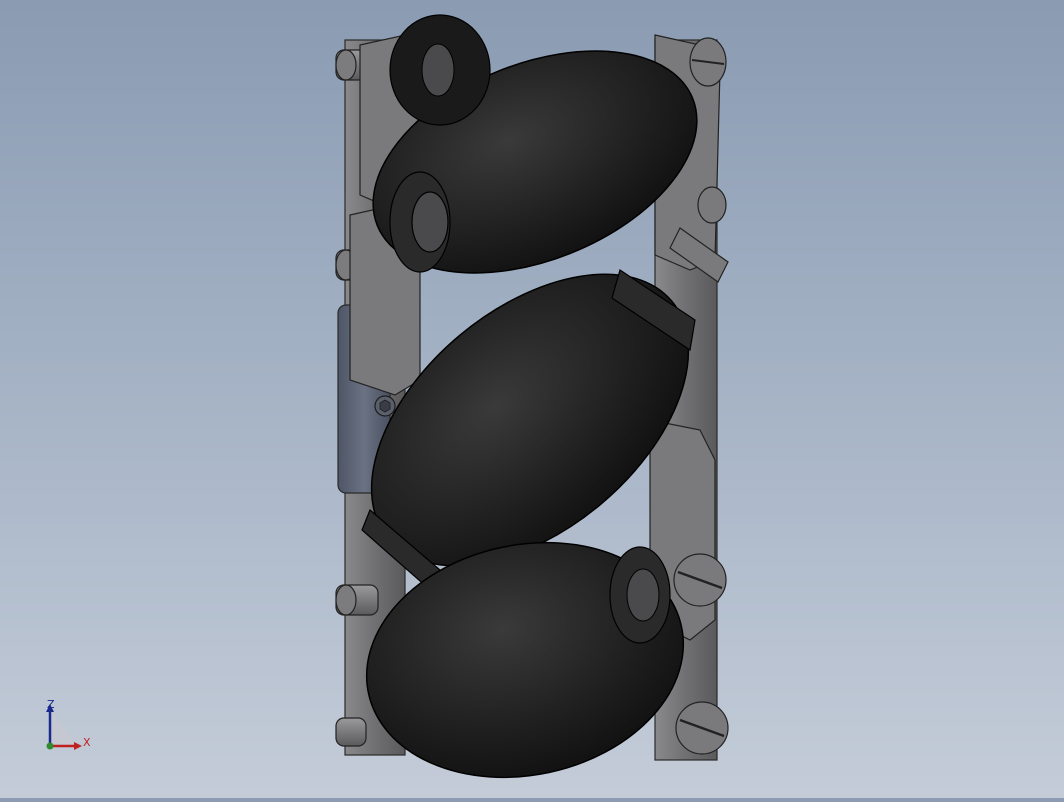 This screenshot has width=1064, height=802. Describe the element at coordinates (63, 728) in the screenshot. I see `triad-plane` at that location.